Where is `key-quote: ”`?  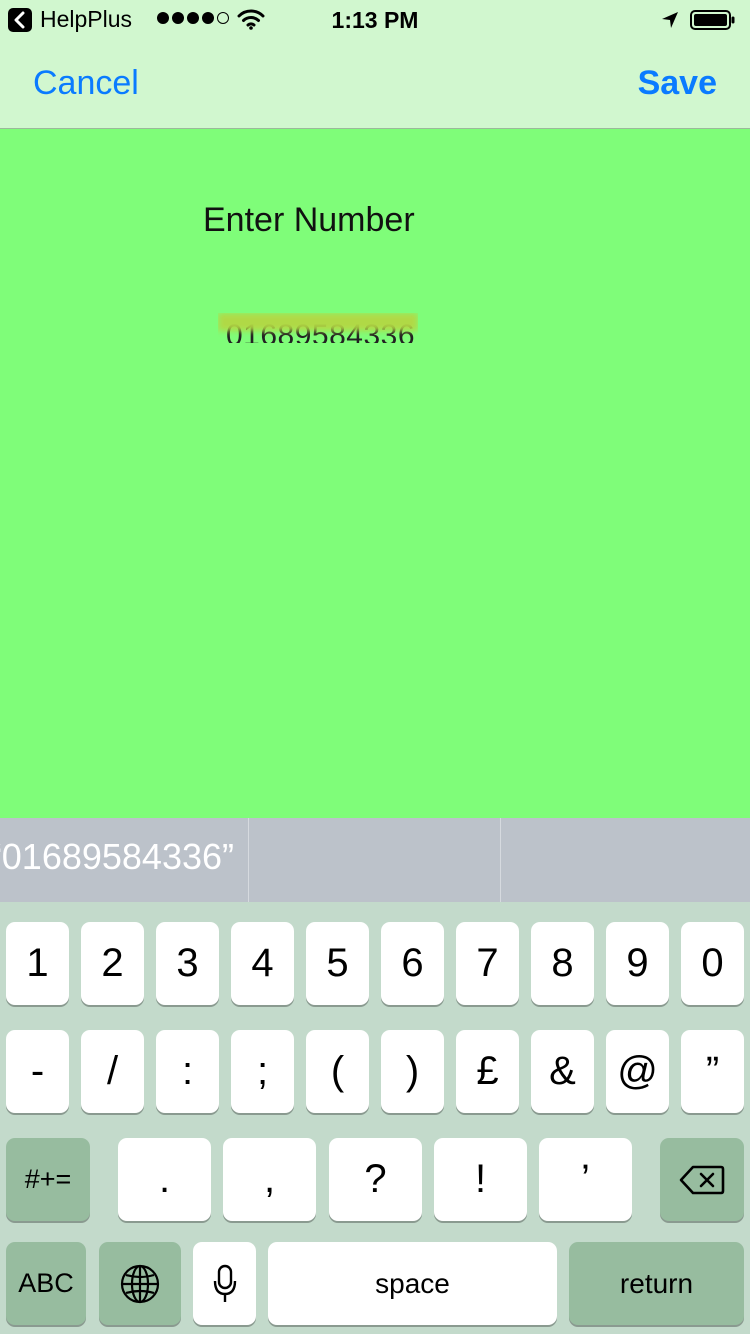 key-quote: ” is located at coordinates (712, 1071).